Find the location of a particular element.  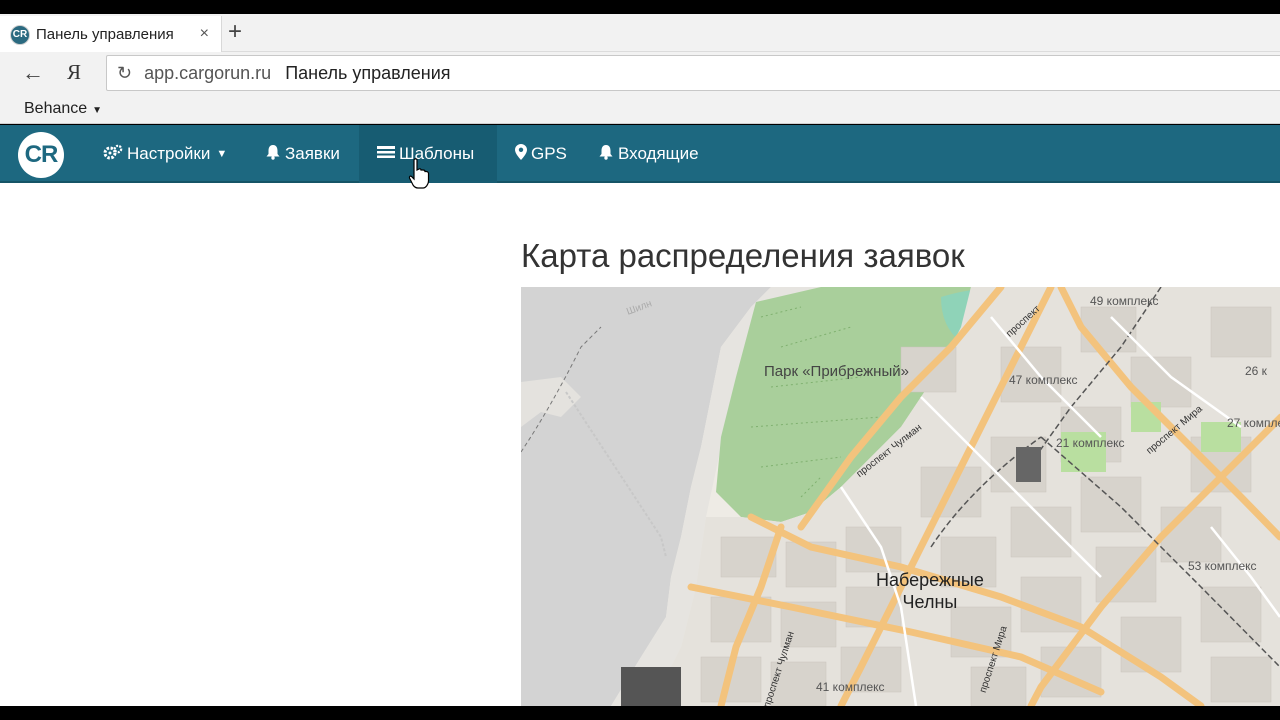

map-label-district-47: 47 комплекс is located at coordinates (1043, 380).